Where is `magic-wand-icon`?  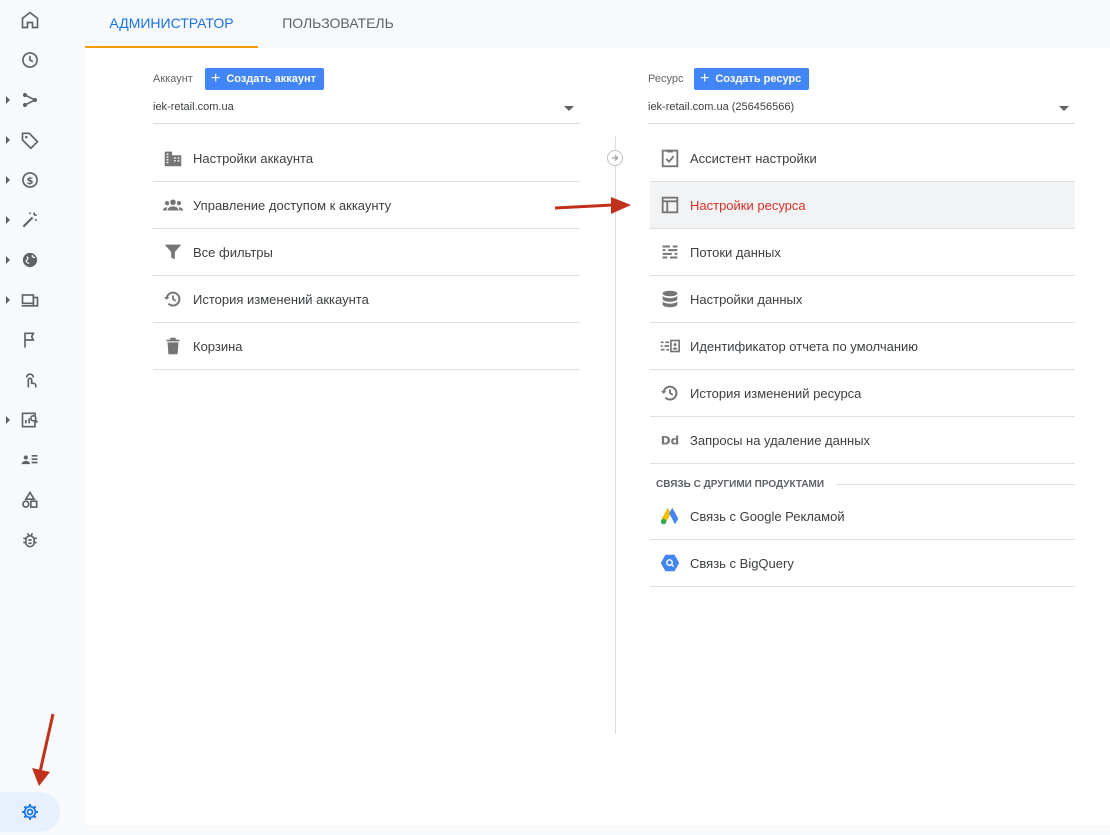 magic-wand-icon is located at coordinates (30, 220).